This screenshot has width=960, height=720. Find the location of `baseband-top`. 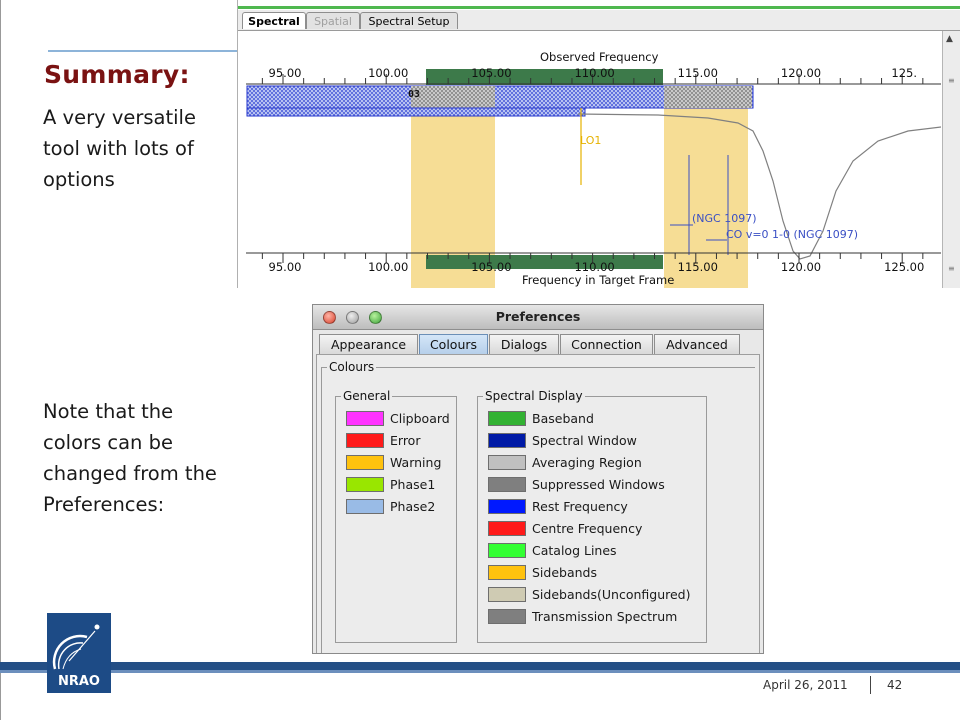

baseband-top is located at coordinates (544, 77).